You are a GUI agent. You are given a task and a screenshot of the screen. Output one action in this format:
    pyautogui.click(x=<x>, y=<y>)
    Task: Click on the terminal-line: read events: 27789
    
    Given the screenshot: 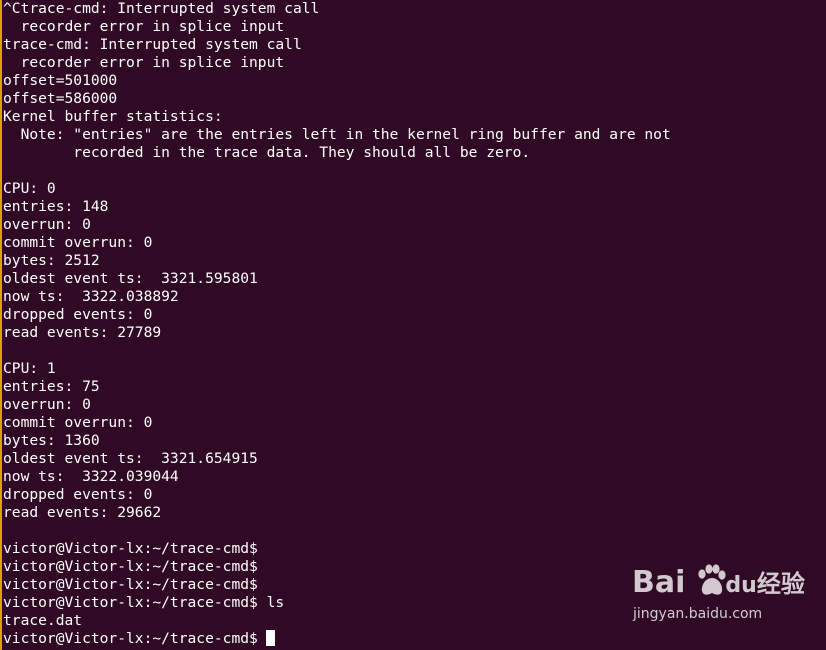 What is the action you would take?
    pyautogui.click(x=82, y=332)
    